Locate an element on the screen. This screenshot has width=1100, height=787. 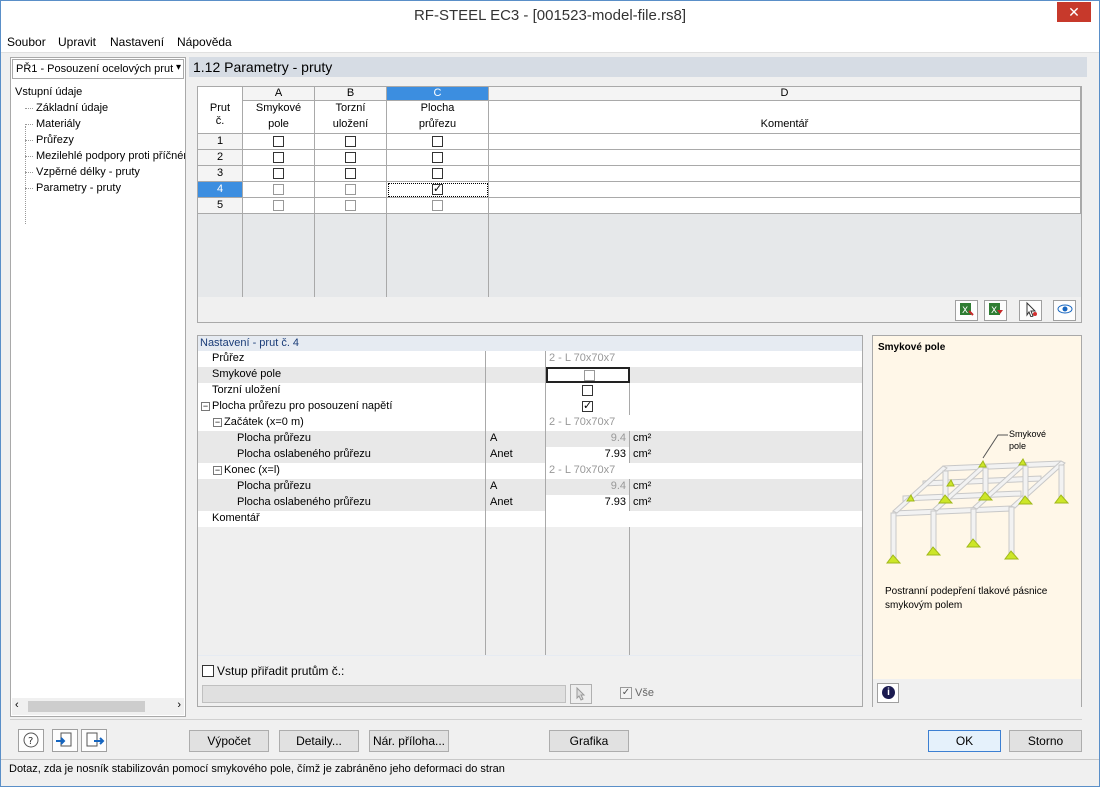
menu-help: Nápověda is located at coordinates (204, 42).